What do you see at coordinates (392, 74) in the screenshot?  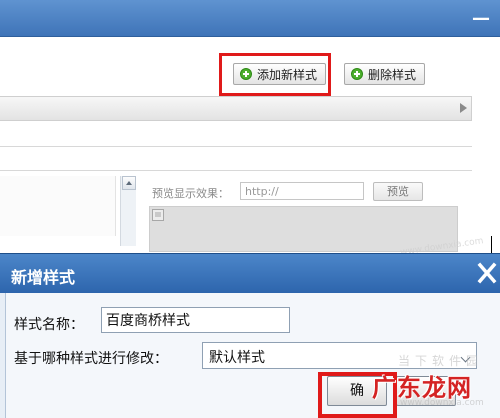 I see `delete-style-label: 删除样式` at bounding box center [392, 74].